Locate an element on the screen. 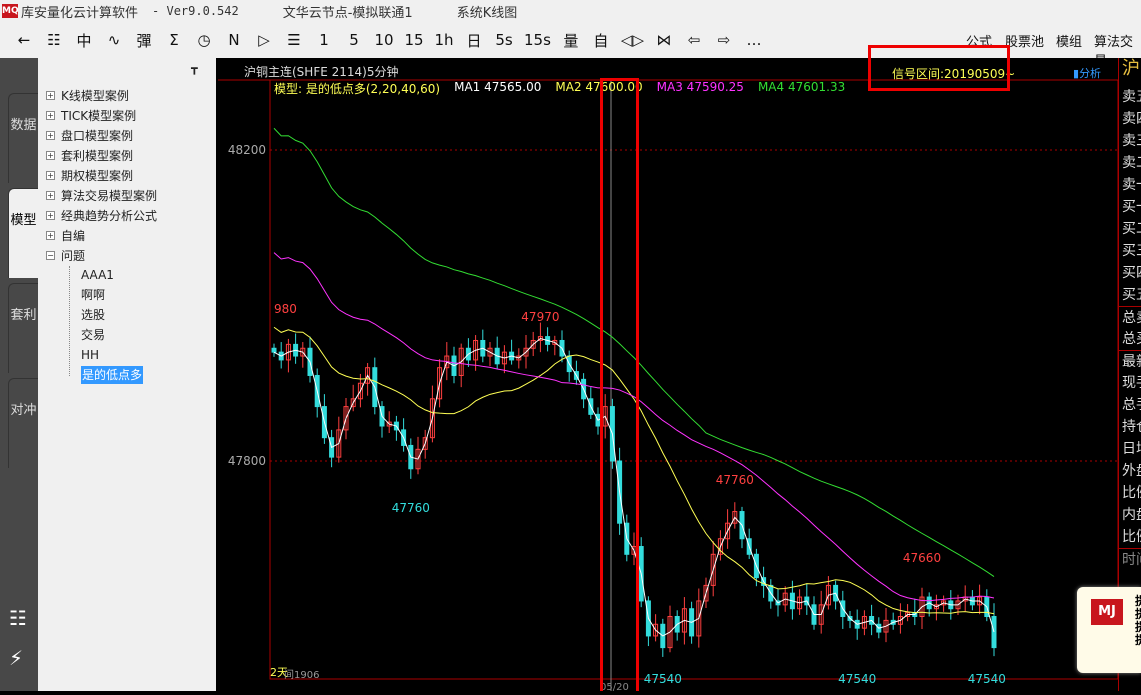 Image resolution: width=1141 pixels, height=695 pixels. left-tab-bar: 数据 模型 套利 对冲 ☷ ⚡ is located at coordinates (19, 374).